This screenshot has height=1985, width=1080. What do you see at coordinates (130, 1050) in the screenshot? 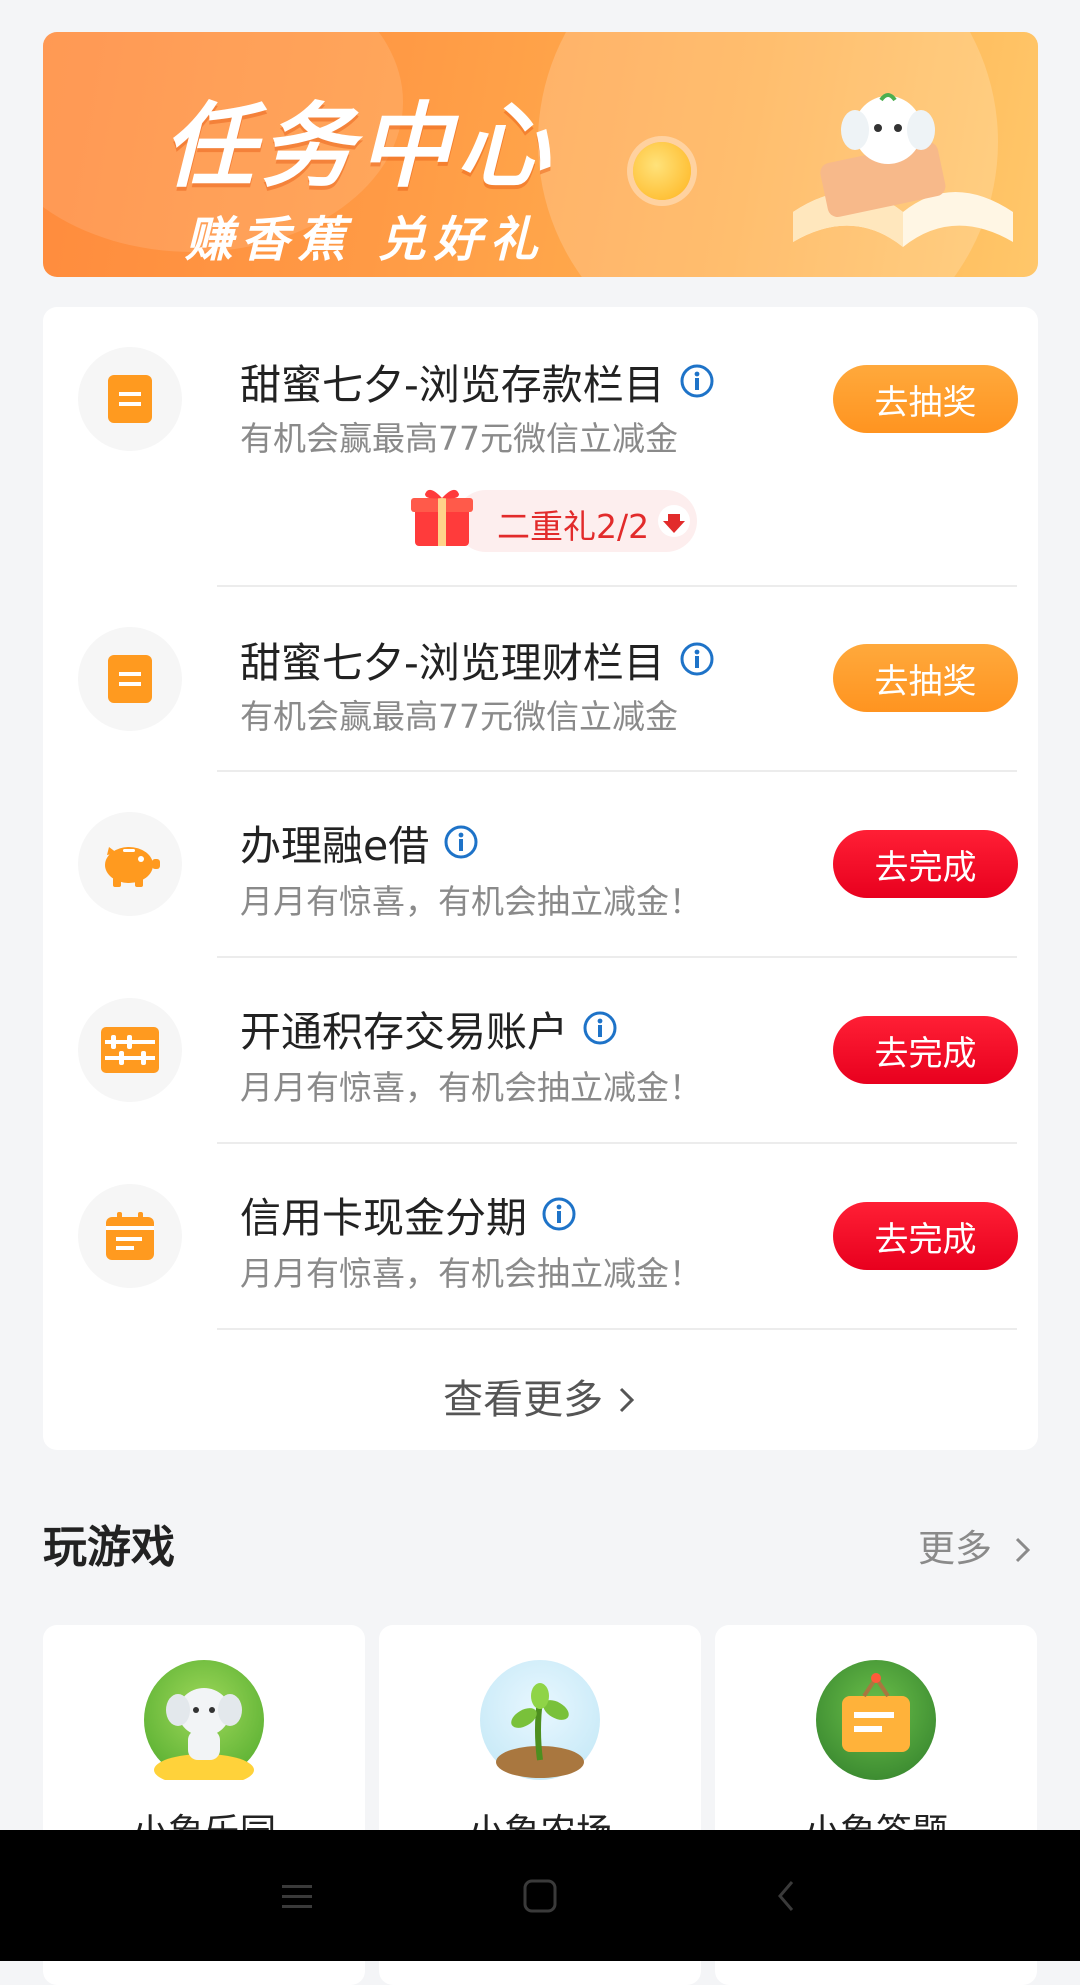
I see `abacus-icon` at bounding box center [130, 1050].